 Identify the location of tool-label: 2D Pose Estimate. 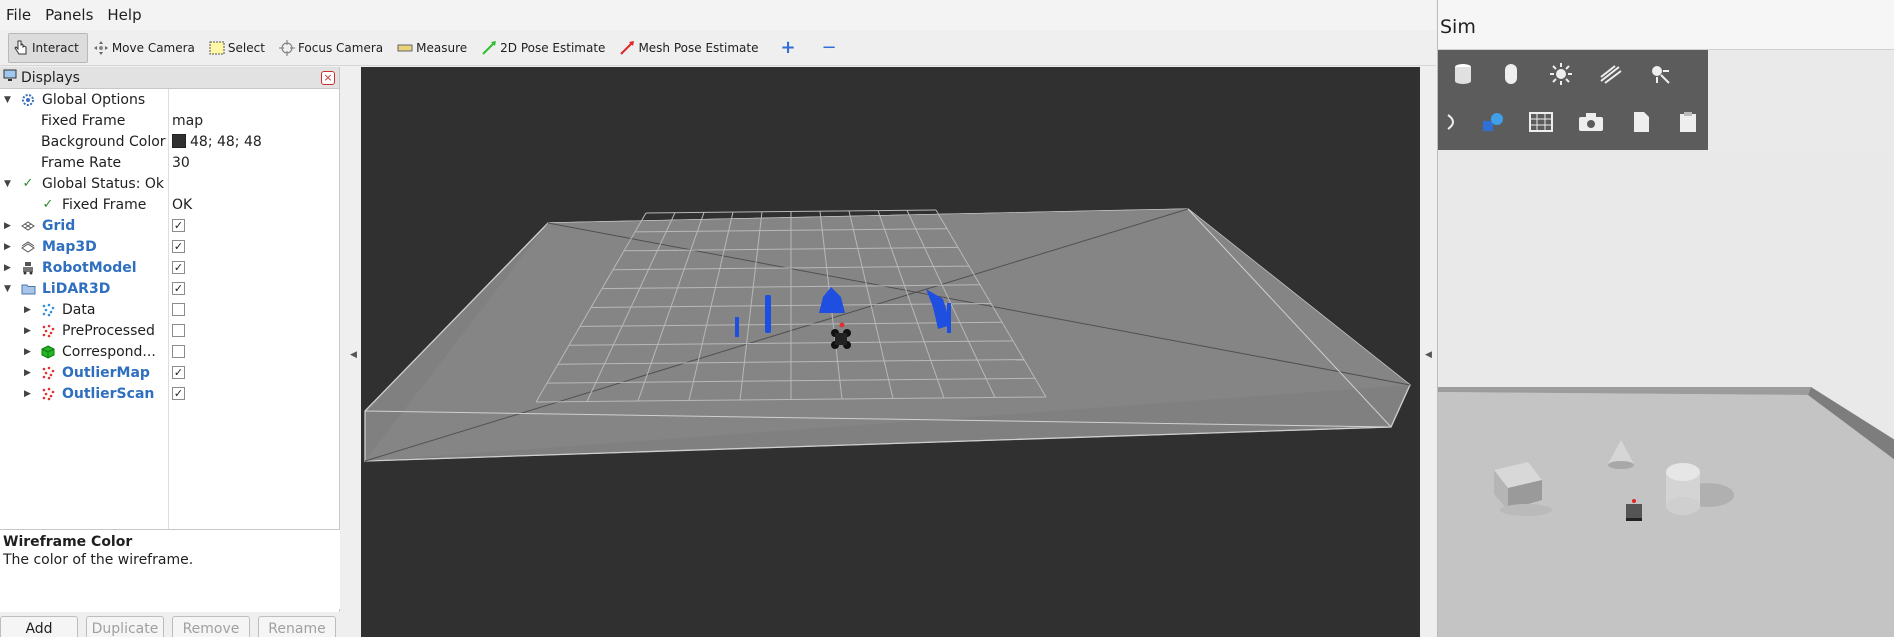
(553, 47).